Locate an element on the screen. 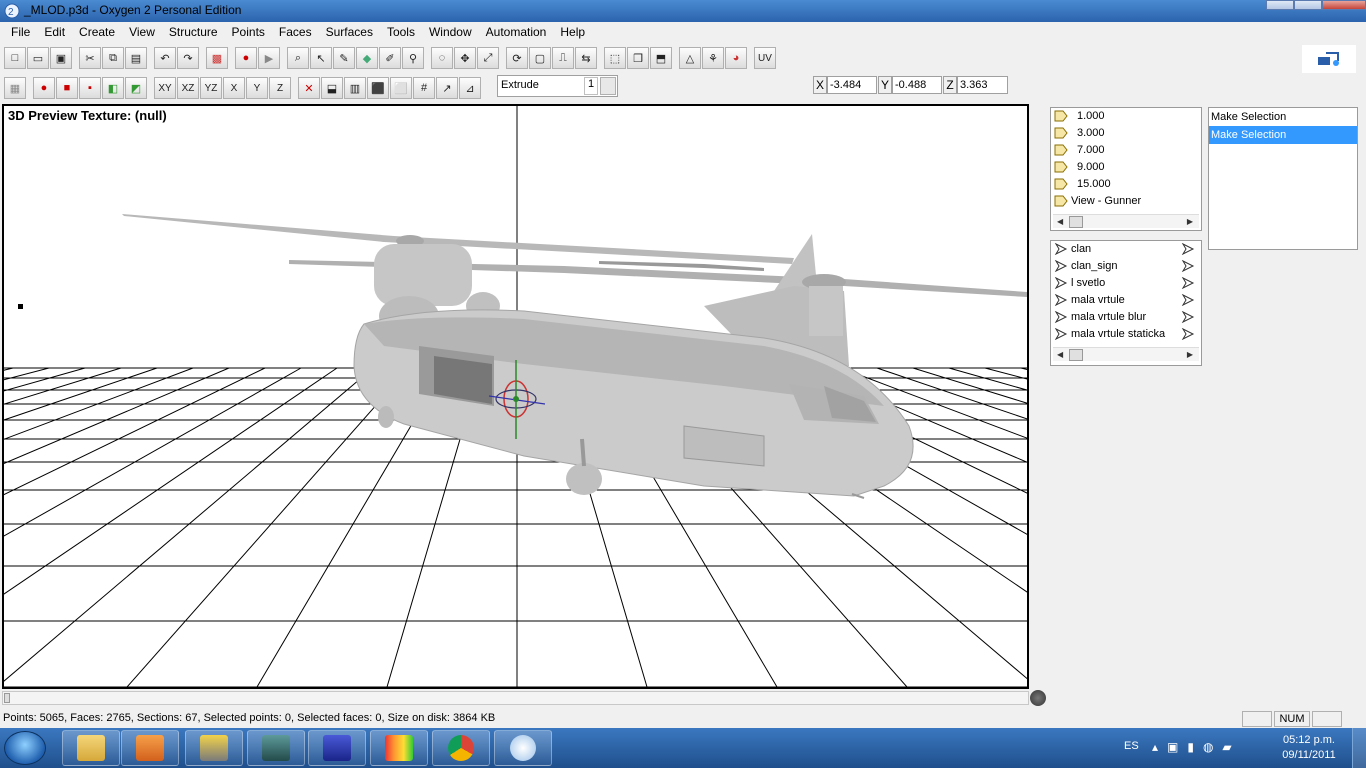  named-selection-item: mala vrtule is located at coordinates (1126, 300).